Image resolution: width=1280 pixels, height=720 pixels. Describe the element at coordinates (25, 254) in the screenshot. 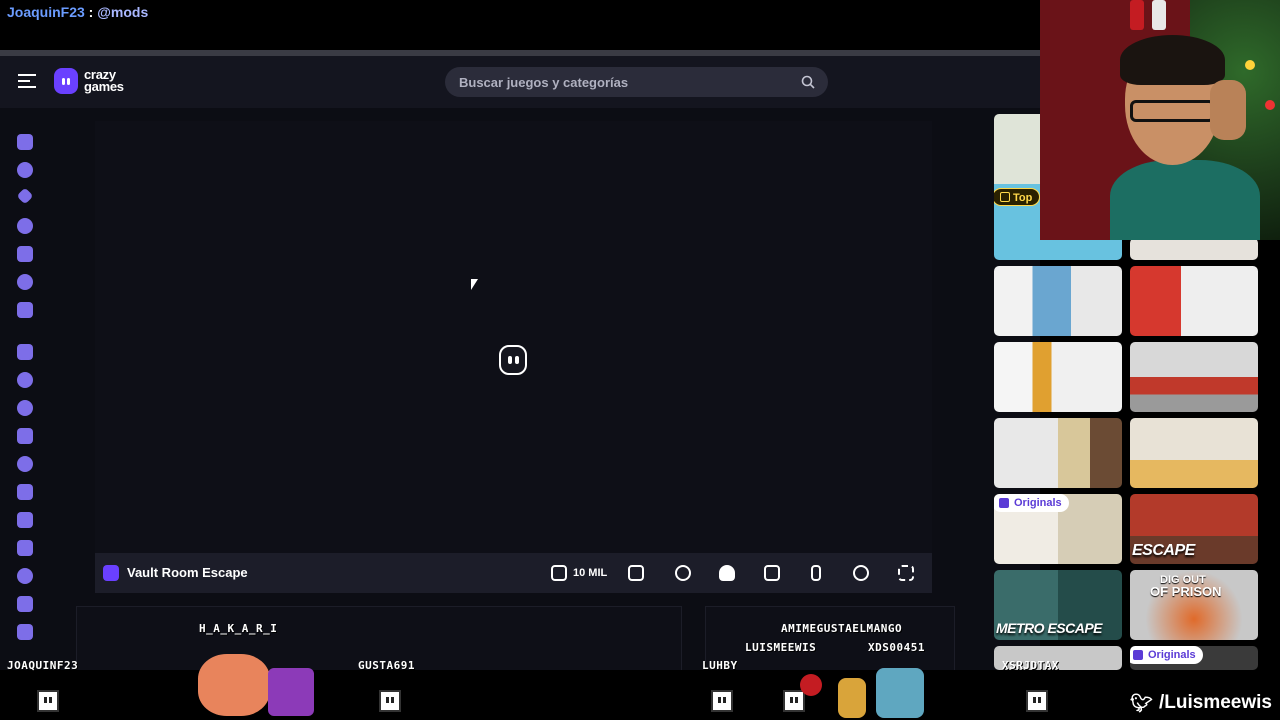

I see `refresh-icon` at that location.